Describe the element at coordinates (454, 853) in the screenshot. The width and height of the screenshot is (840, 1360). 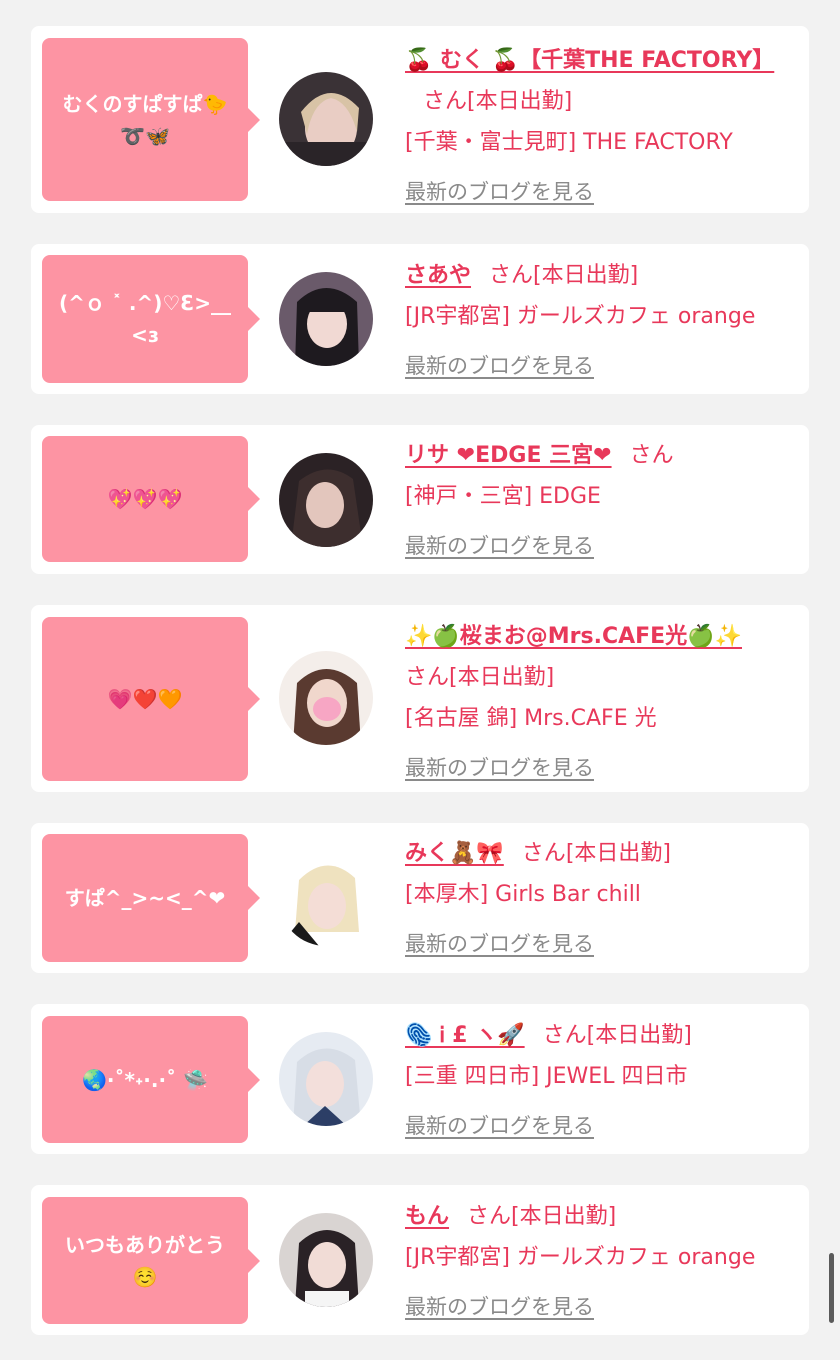
I see `girl-name-link: みく🧸🎀` at that location.